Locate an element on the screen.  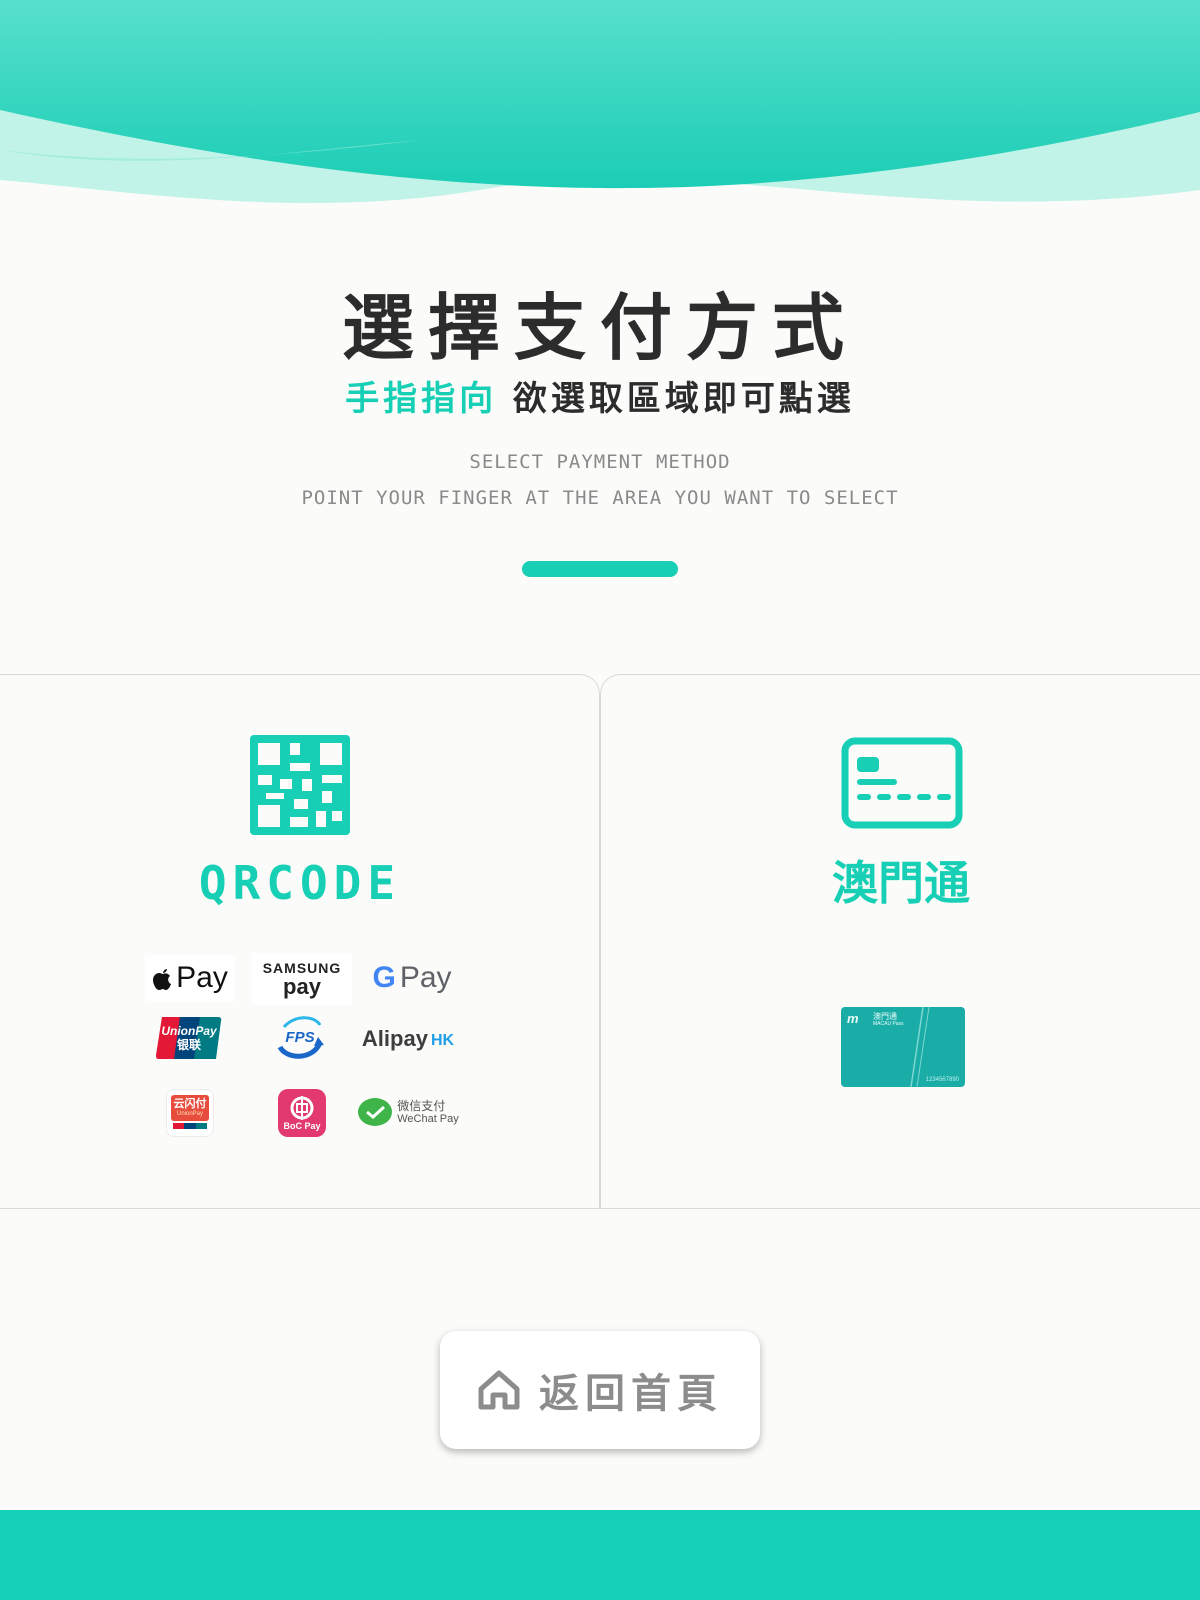
wechat-icon is located at coordinates (375, 1112).